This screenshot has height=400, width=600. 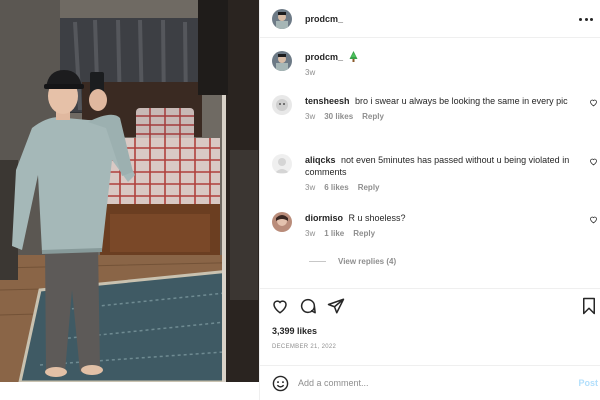 I want to click on post-button: Post, so click(x=588, y=383).